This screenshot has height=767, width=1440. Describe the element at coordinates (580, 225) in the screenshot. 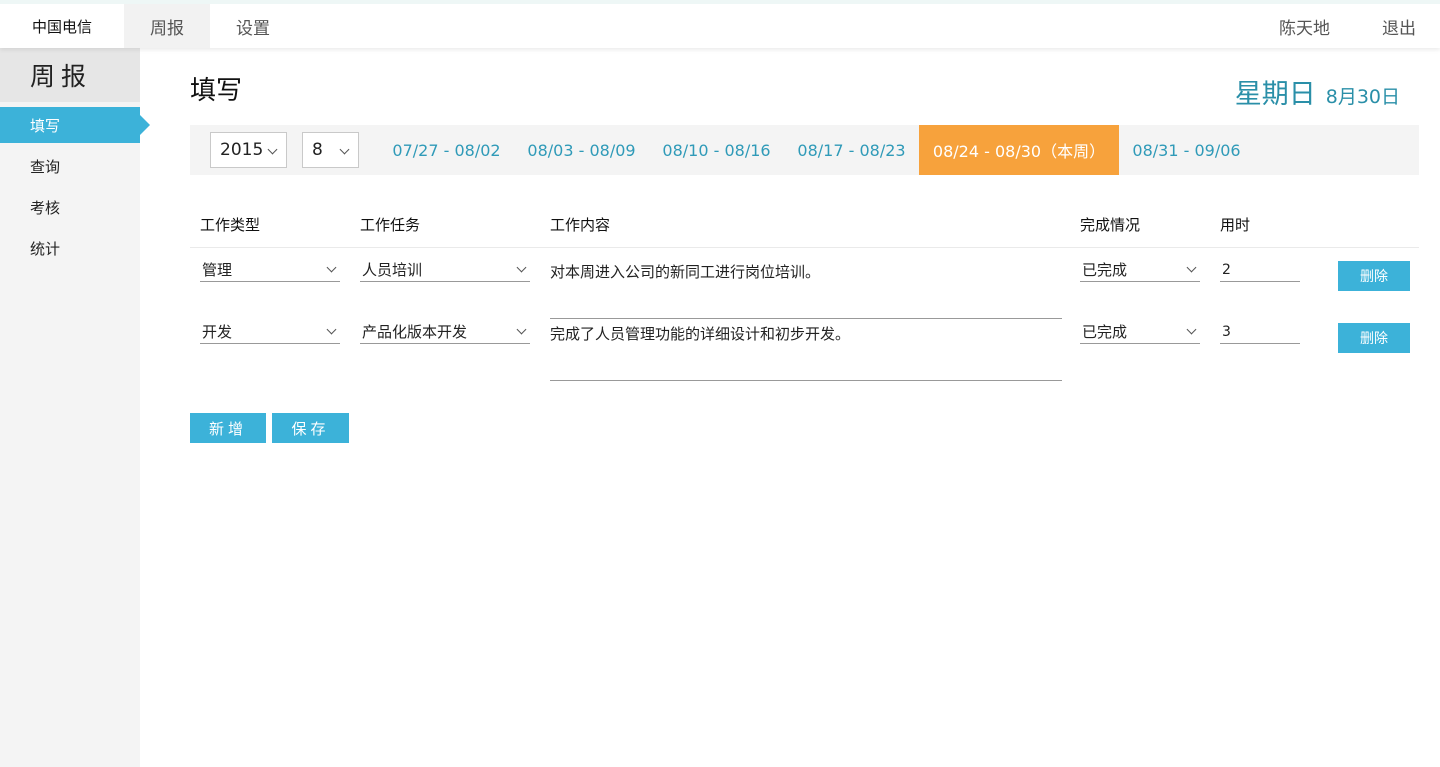

I see `column-header-content: 工作内容` at that location.